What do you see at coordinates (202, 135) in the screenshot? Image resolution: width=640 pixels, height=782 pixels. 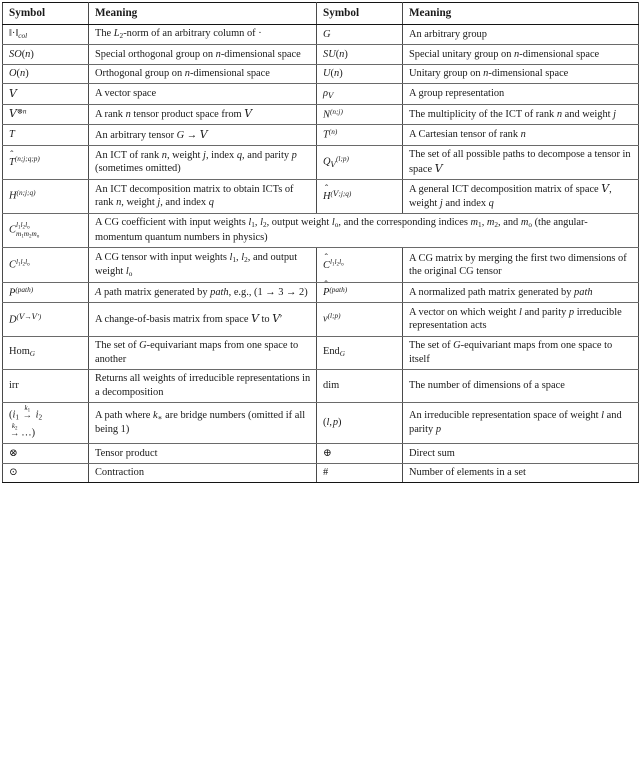 I see `meaning-cell: An arbitrary tensor G → V` at bounding box center [202, 135].